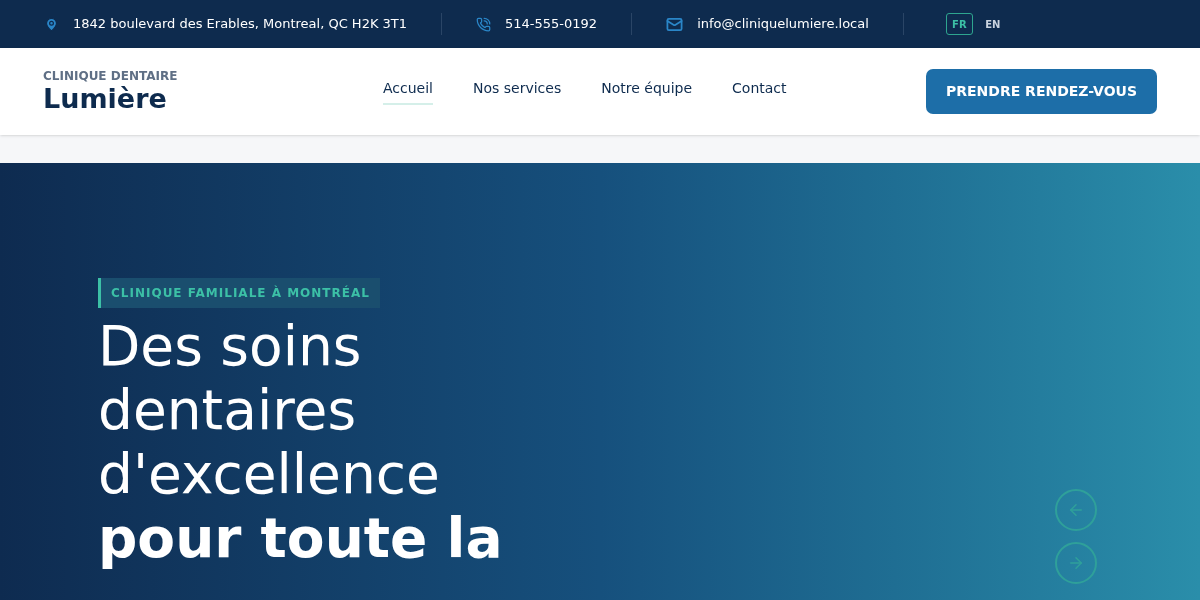 The width and height of the screenshot is (1200, 600). I want to click on logo-subtitle: CLINIQUE DENTAIRE, so click(111, 75).